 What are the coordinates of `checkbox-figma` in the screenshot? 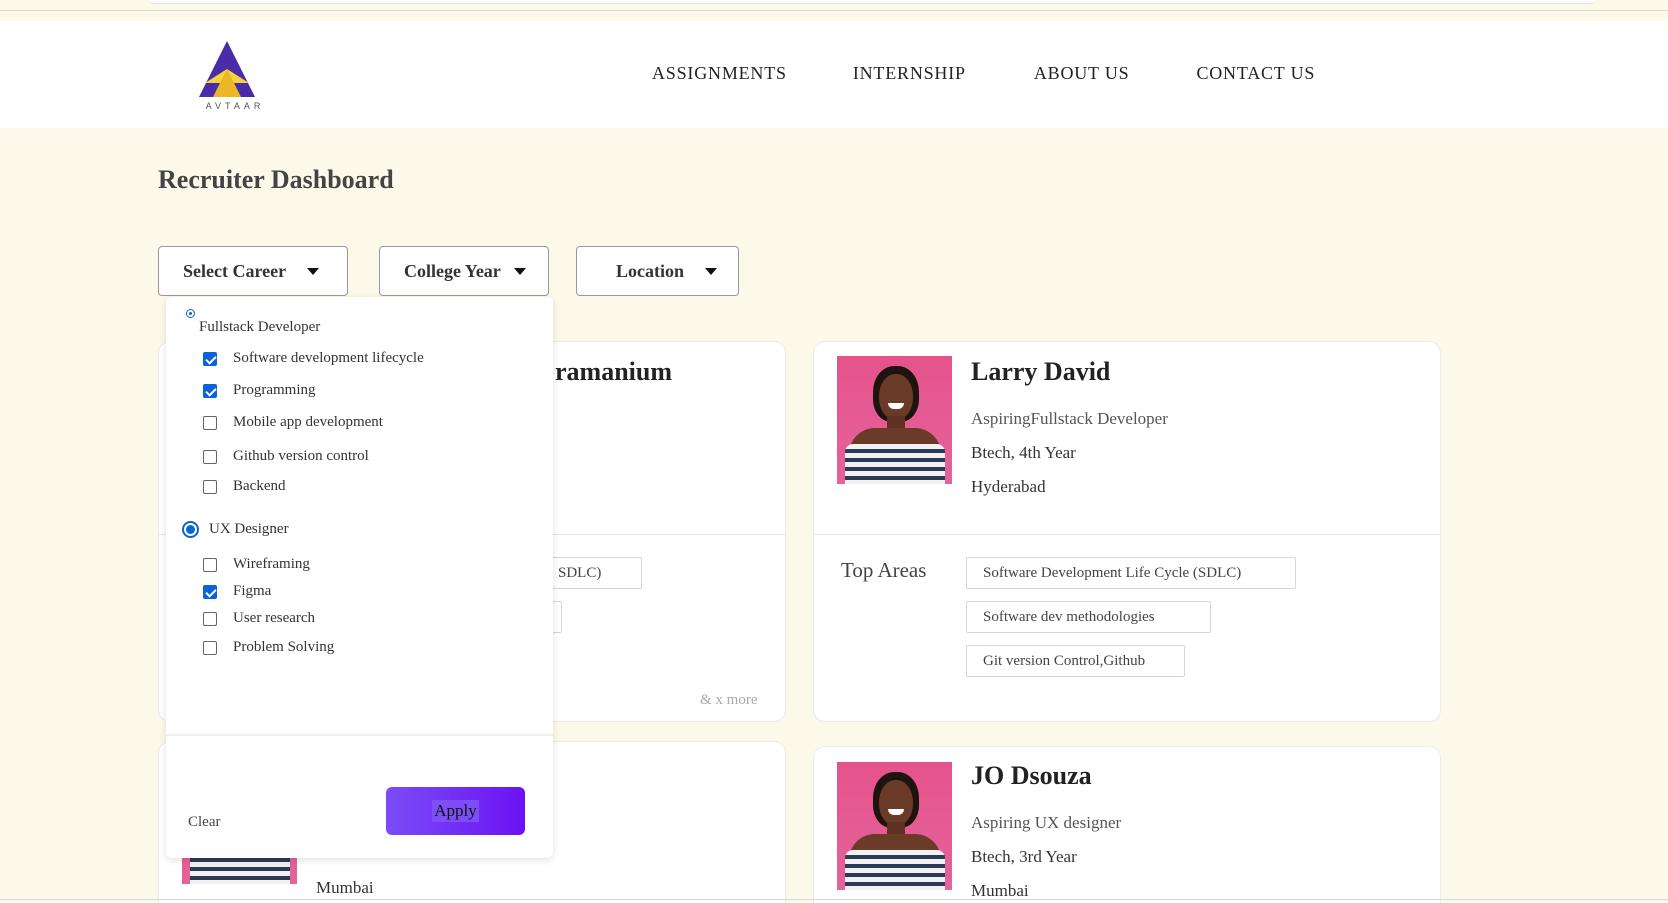 It's located at (210, 591).